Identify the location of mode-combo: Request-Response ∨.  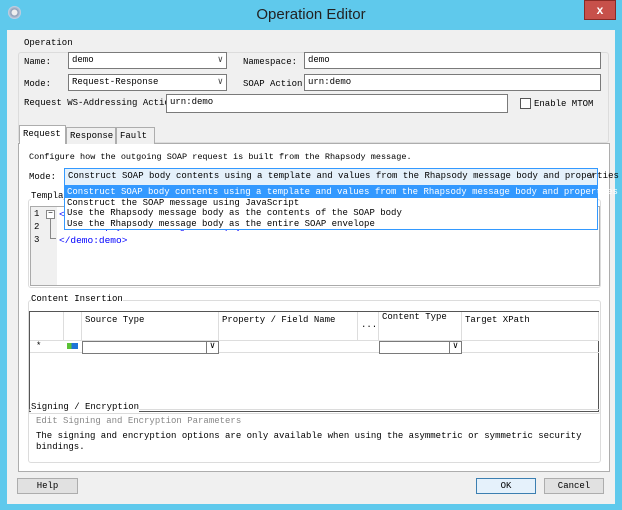
(147, 82).